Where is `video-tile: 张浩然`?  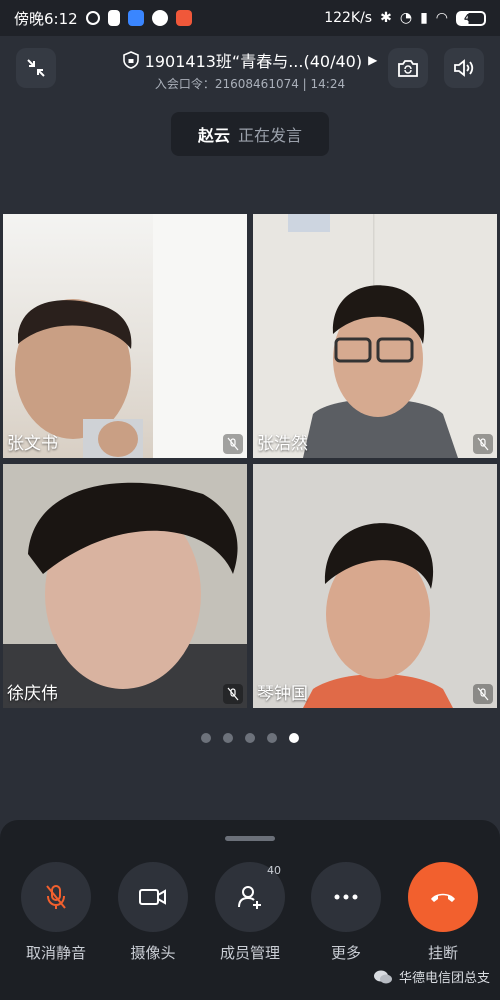 video-tile: 张浩然 is located at coordinates (375, 336).